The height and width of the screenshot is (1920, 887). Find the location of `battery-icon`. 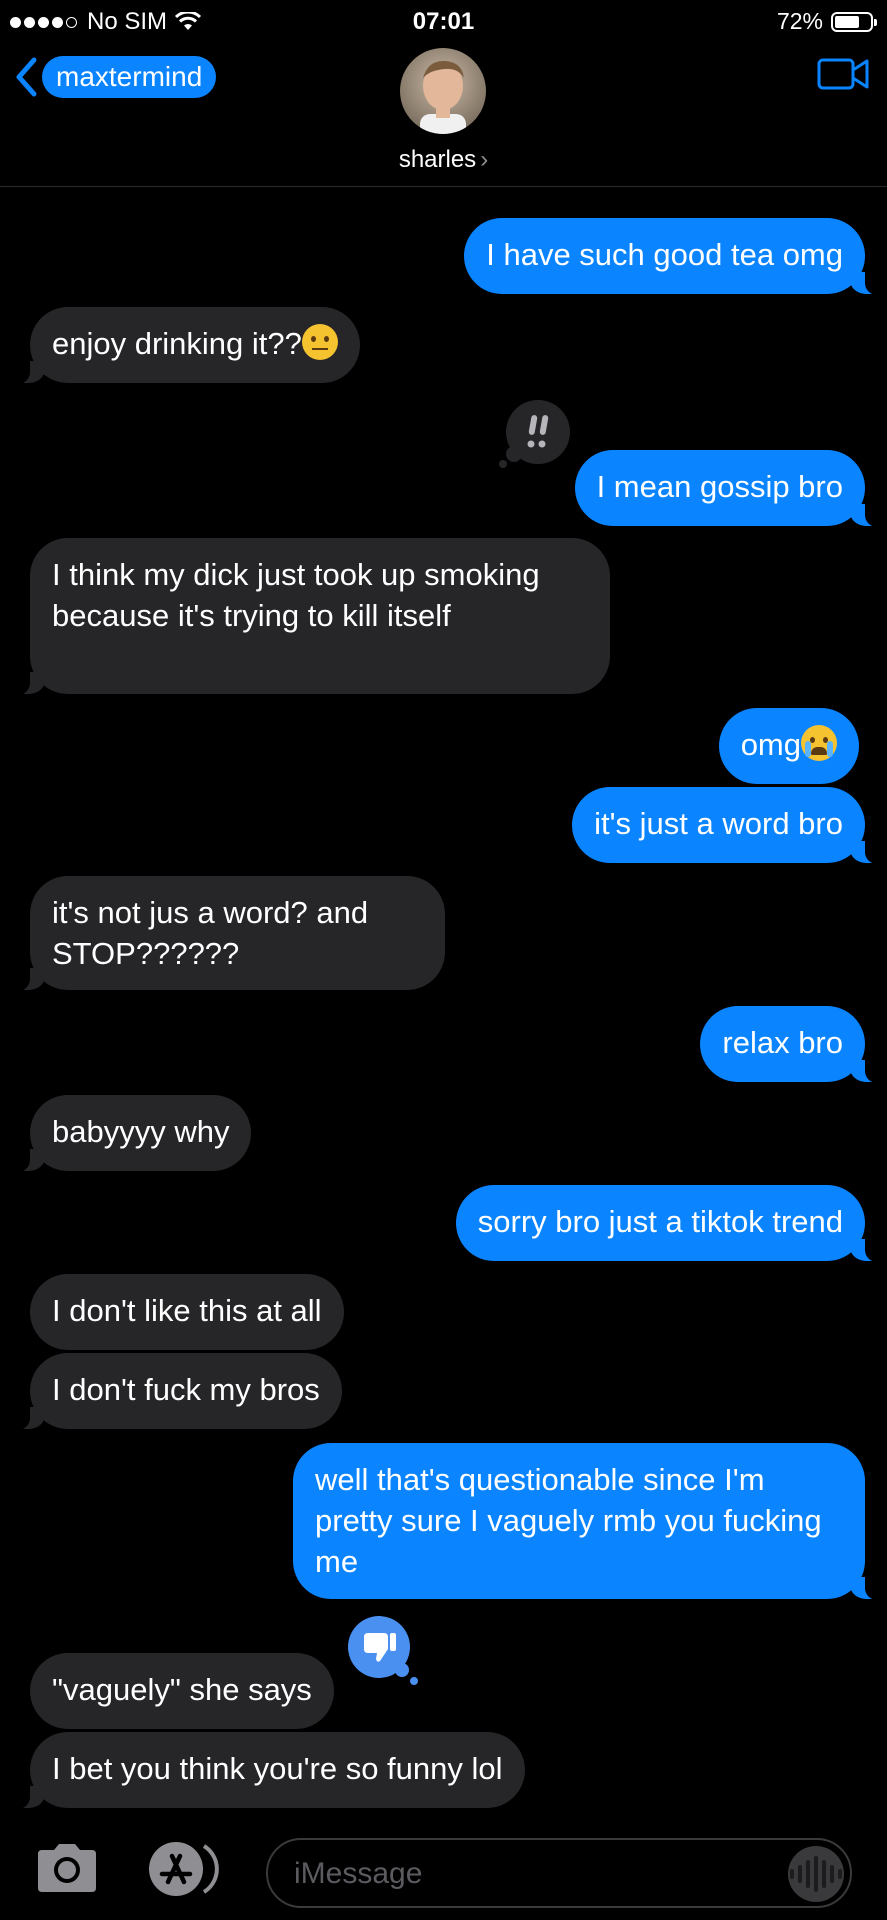

battery-icon is located at coordinates (854, 21).